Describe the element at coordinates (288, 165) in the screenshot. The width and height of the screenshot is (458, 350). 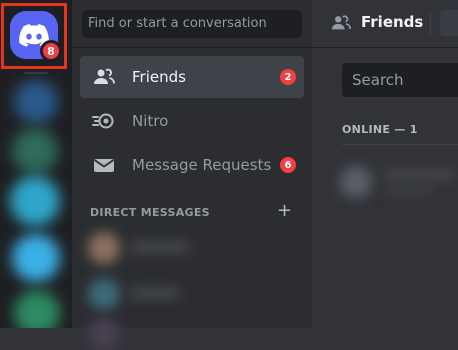
I see `message-requests-badge: 6` at that location.